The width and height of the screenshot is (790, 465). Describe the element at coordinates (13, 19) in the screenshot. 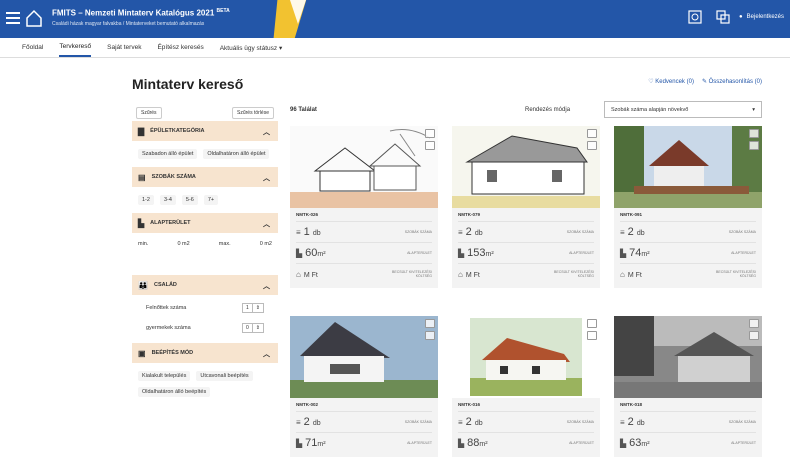

I see `hamburger-menu-icon` at that location.